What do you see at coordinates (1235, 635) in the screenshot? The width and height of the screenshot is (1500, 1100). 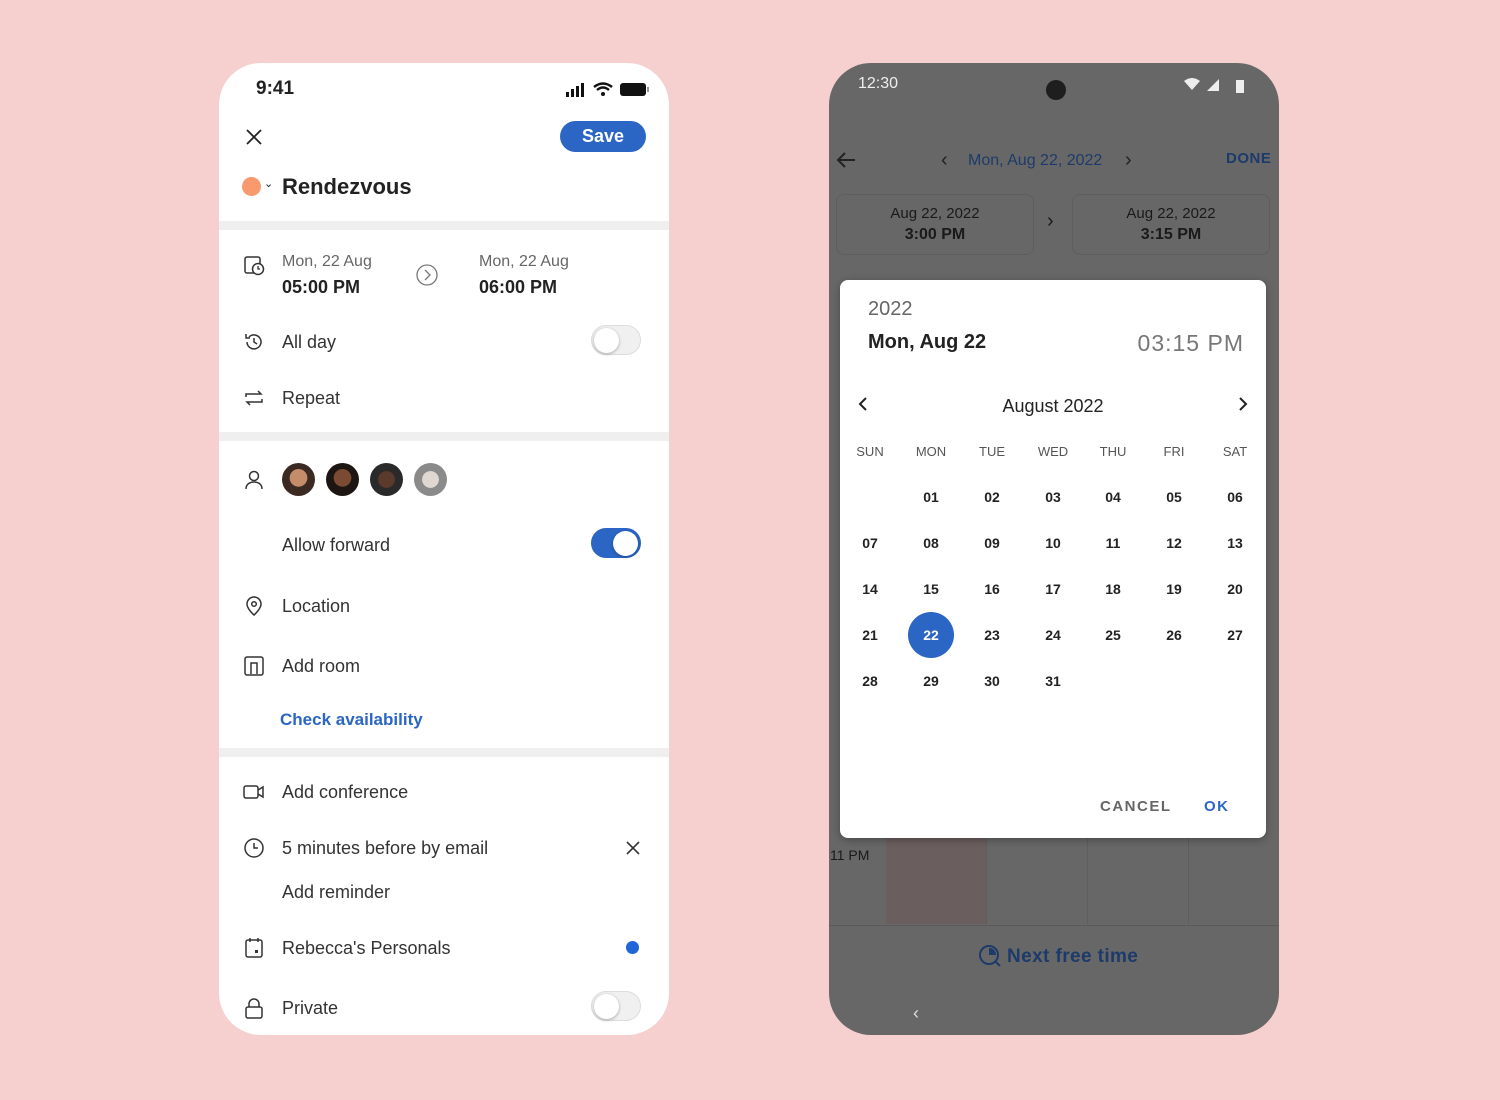 I see `calendar-day: 27` at bounding box center [1235, 635].